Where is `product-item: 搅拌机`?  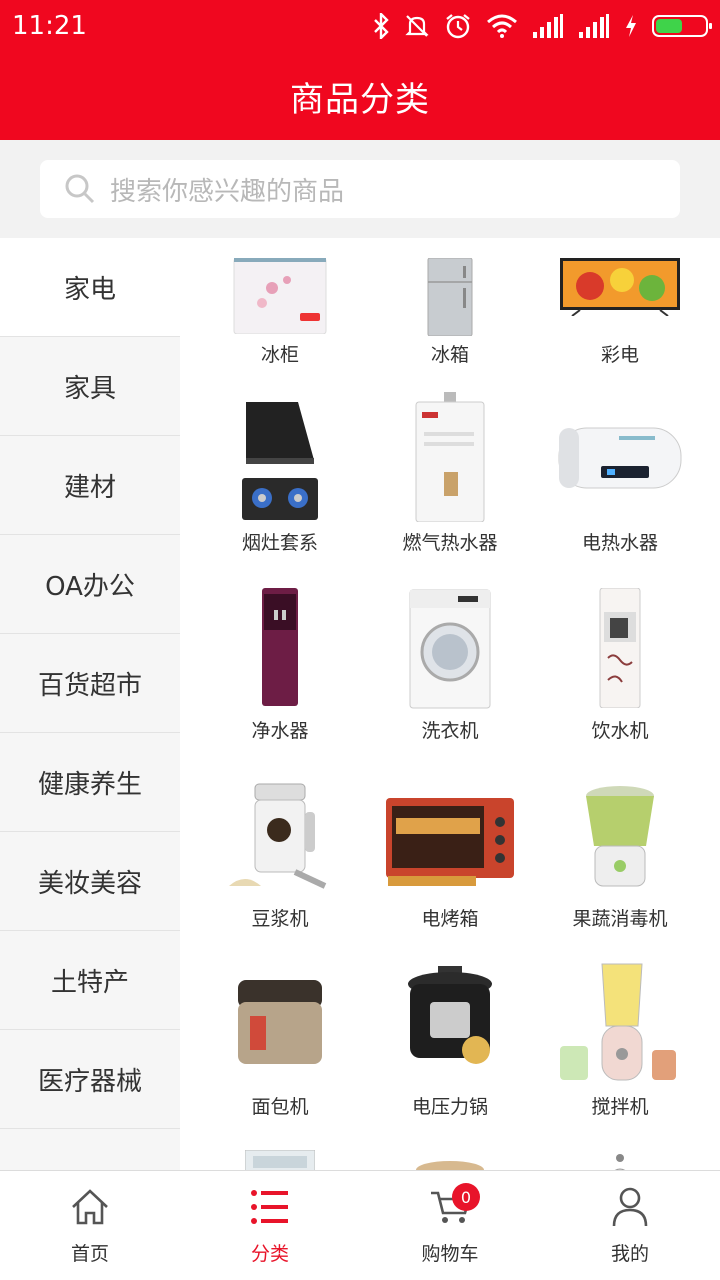
product-item: 搅拌机 is located at coordinates (620, 1044).